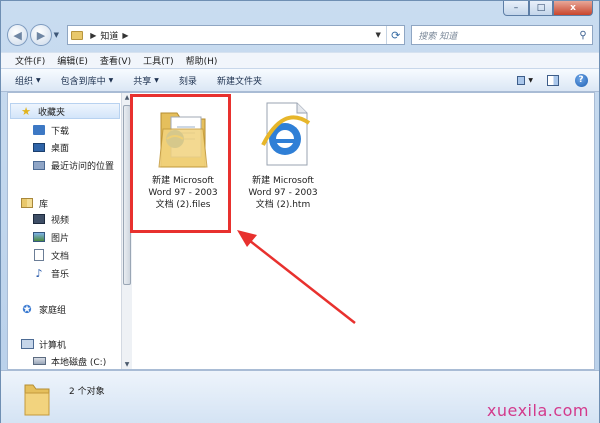 The image size is (600, 423). I want to click on folder-icon, so click(37, 398).